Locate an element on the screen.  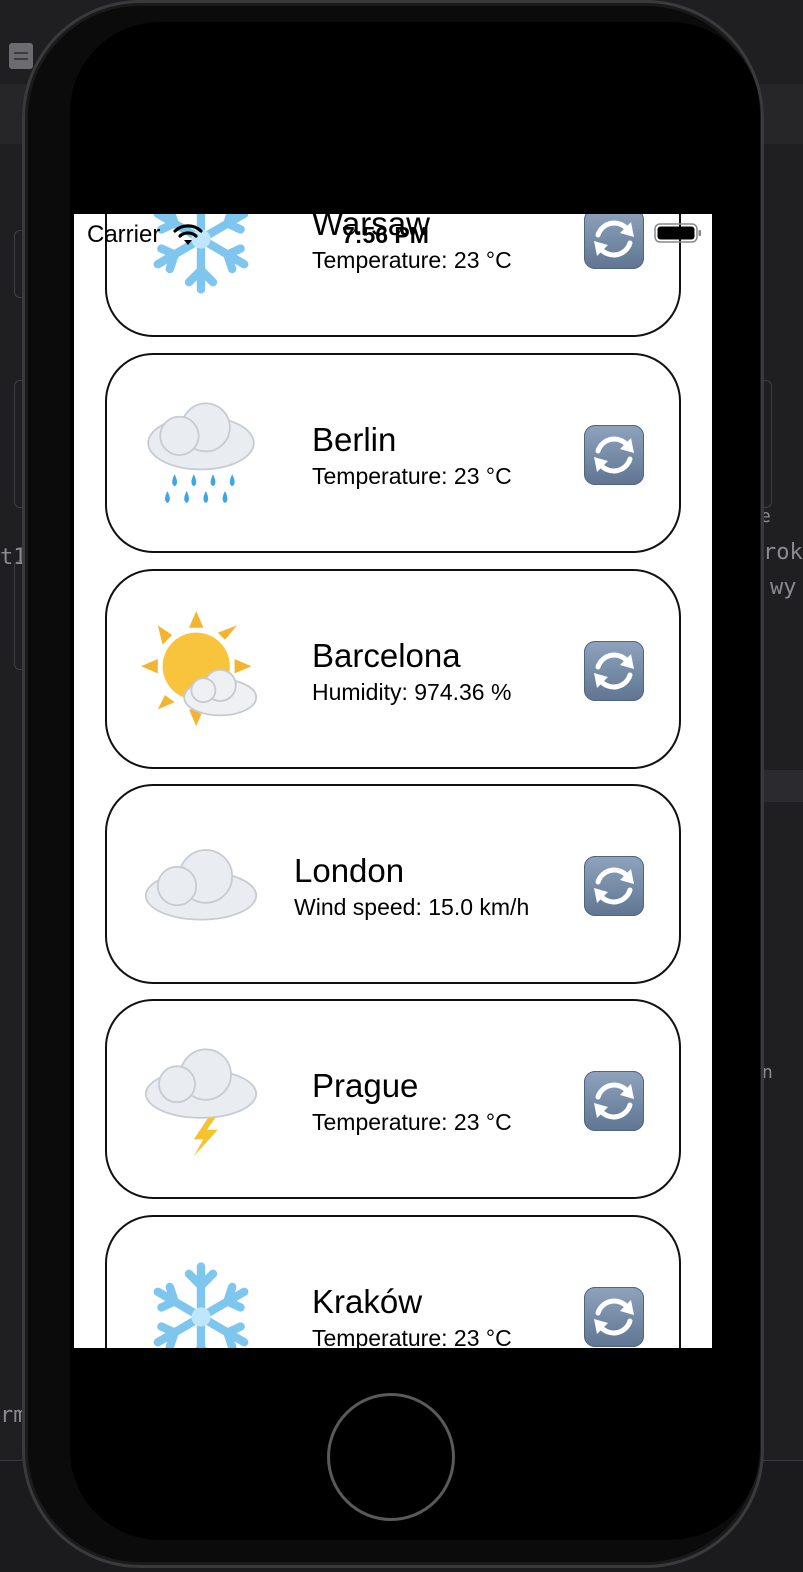
ide-highlight-row is located at coordinates (781, 786).